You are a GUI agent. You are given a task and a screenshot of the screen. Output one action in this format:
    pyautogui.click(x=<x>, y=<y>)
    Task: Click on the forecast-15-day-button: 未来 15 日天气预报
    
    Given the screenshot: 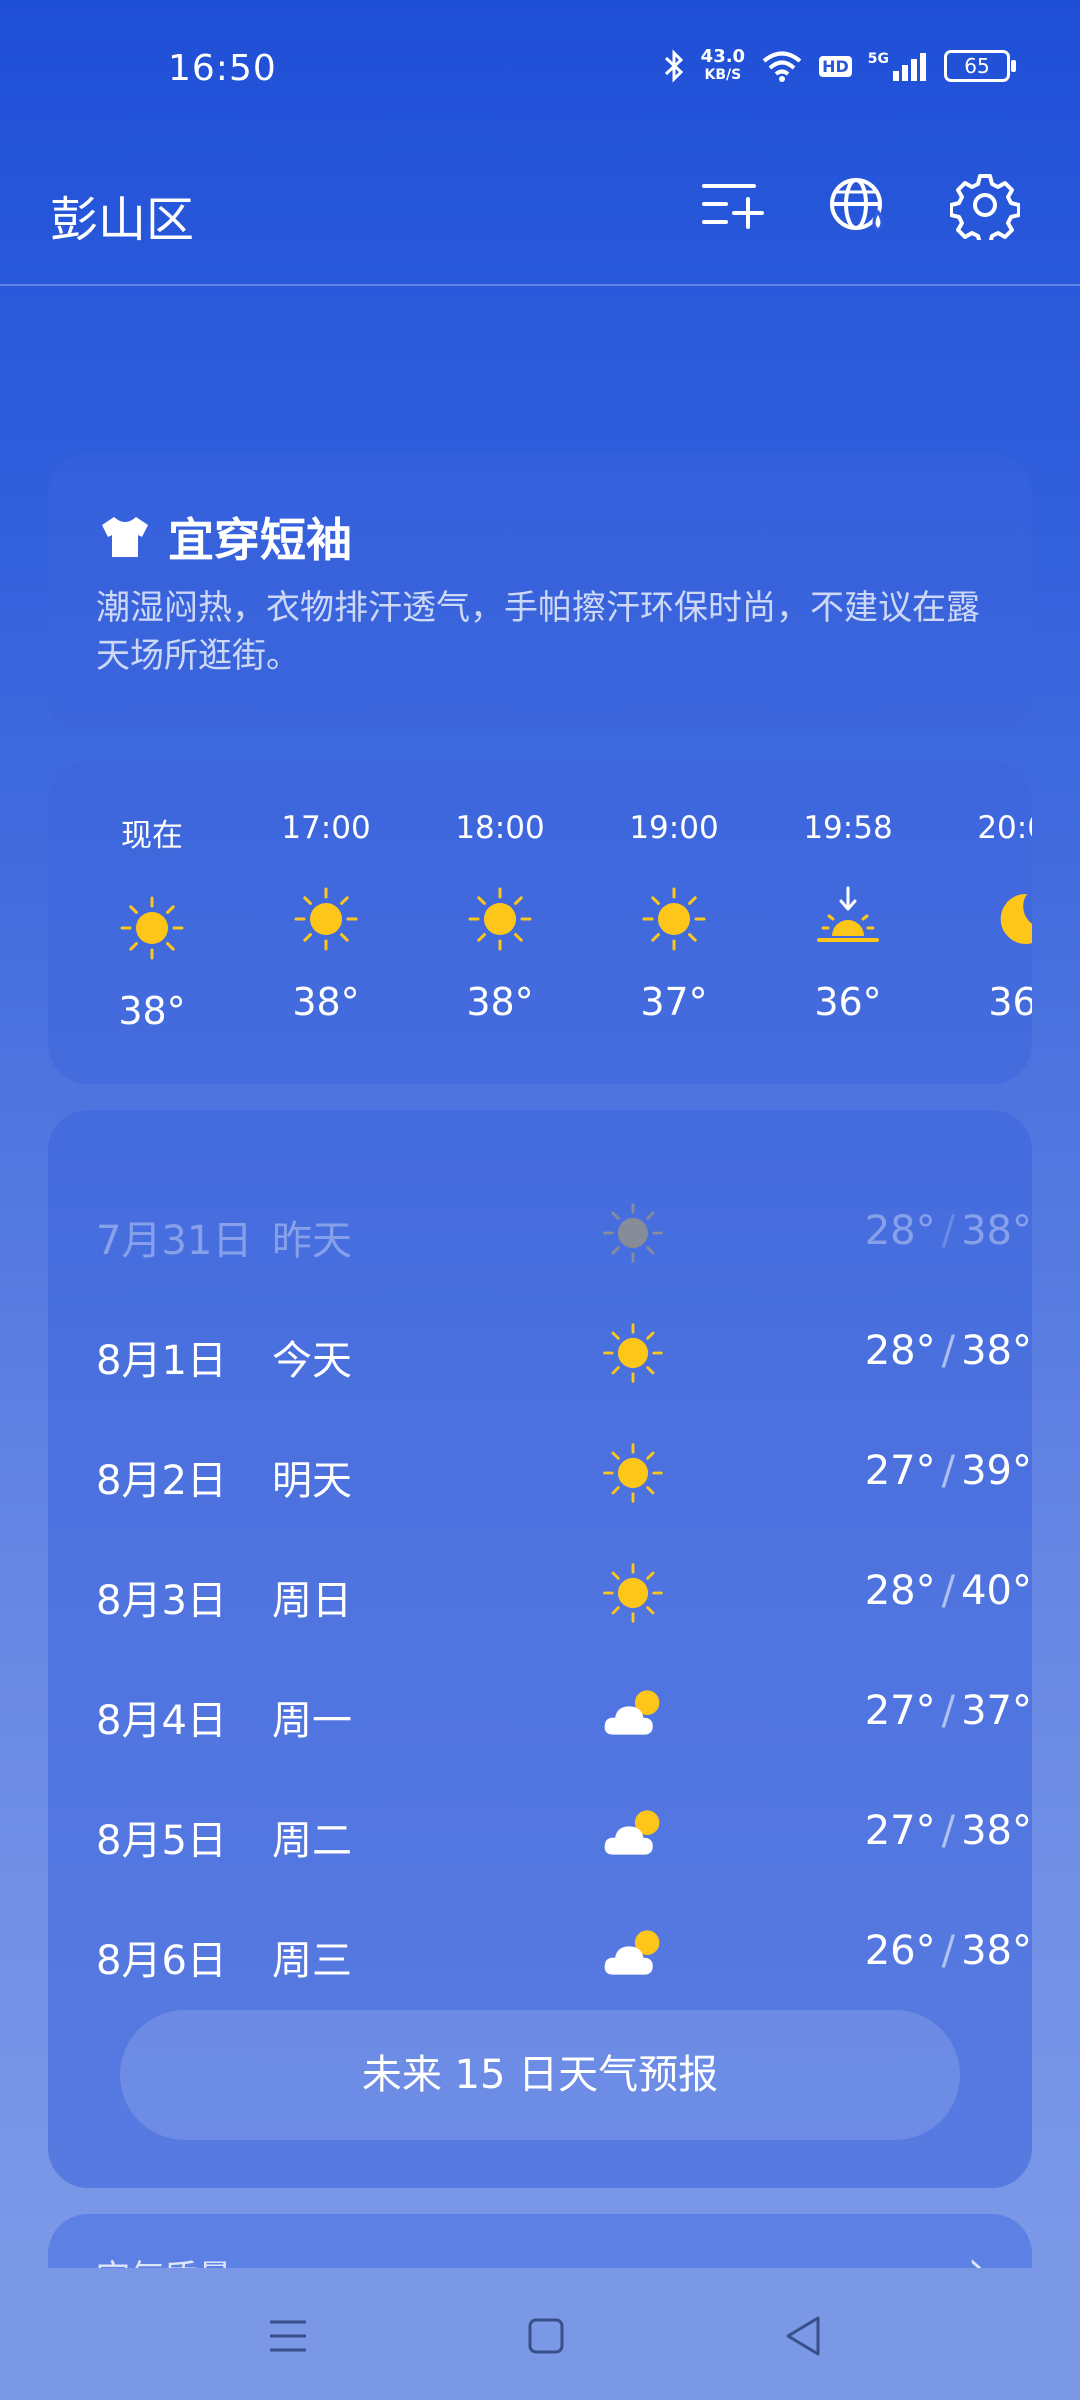 What is the action you would take?
    pyautogui.click(x=540, y=2075)
    